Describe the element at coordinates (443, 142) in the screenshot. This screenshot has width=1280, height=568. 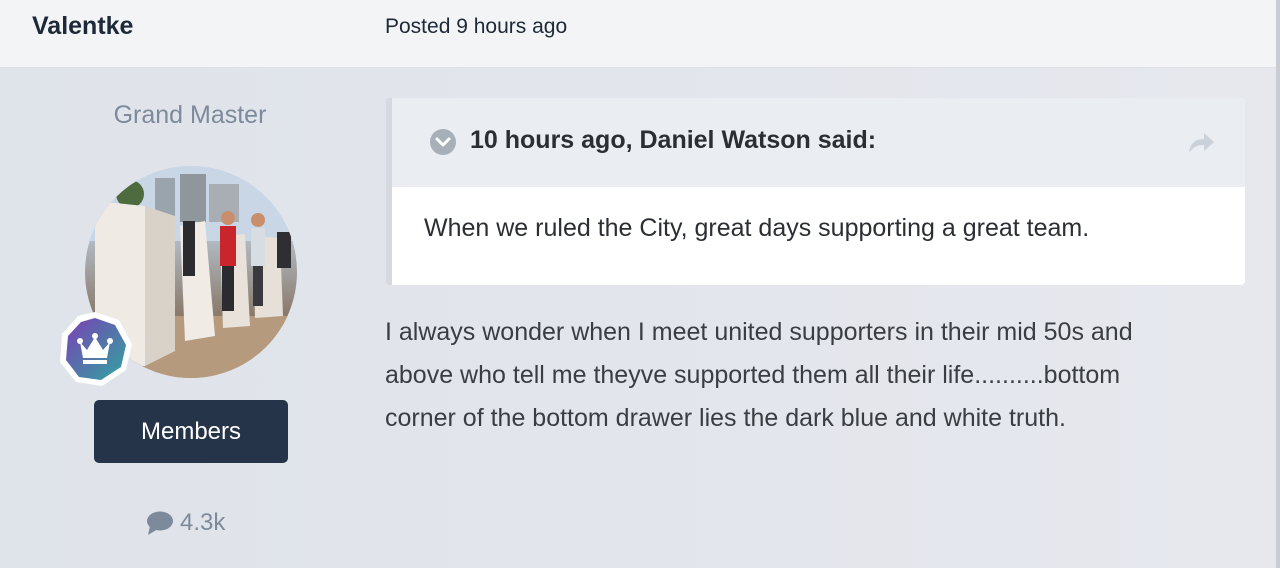
I see `chevron-down-icon` at that location.